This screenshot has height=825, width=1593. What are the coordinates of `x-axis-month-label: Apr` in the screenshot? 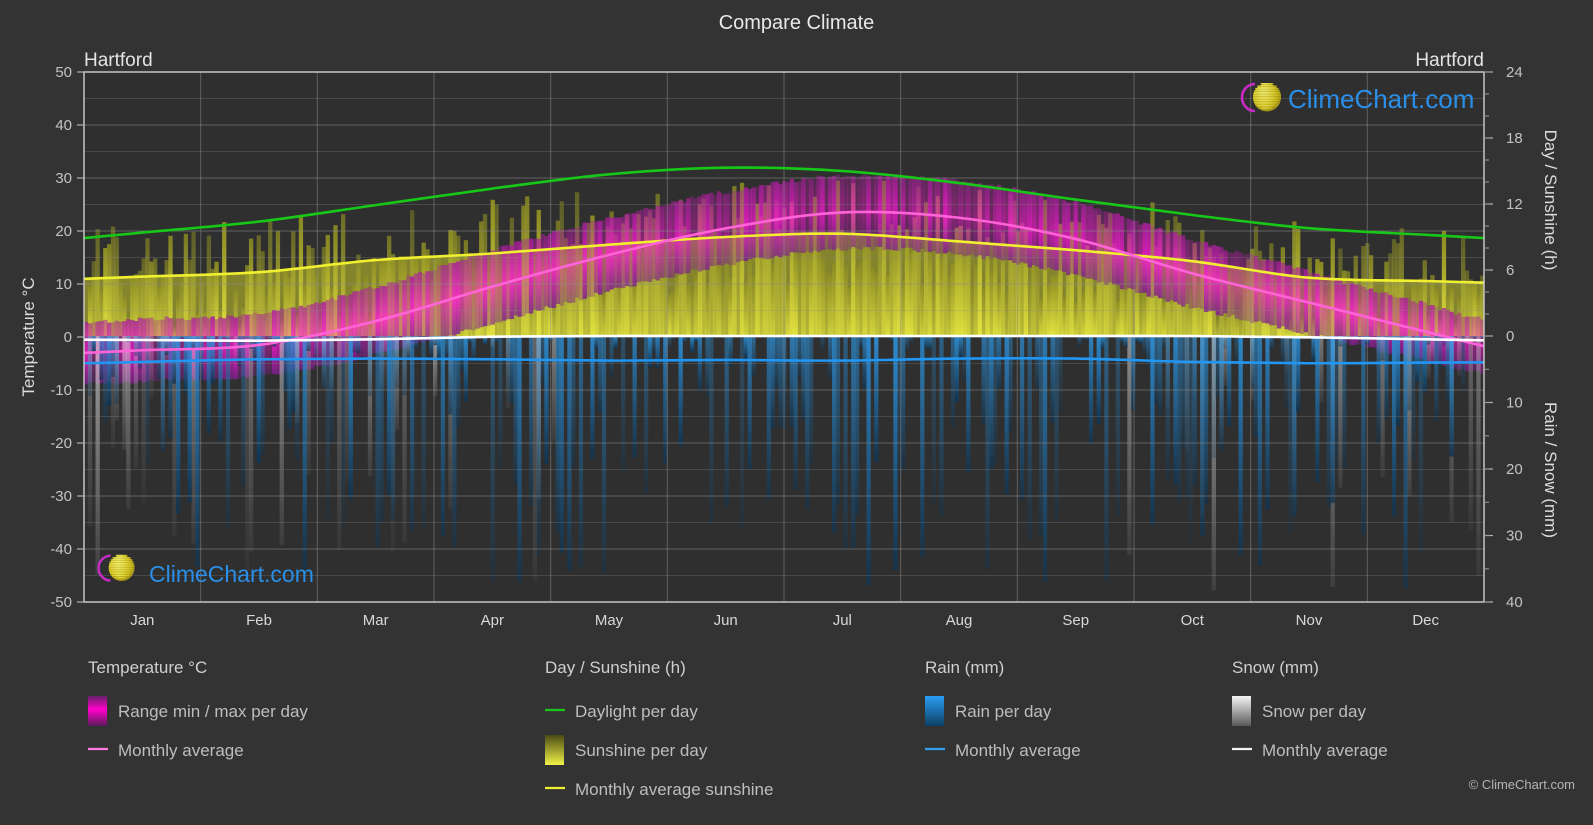 It's located at (492, 620).